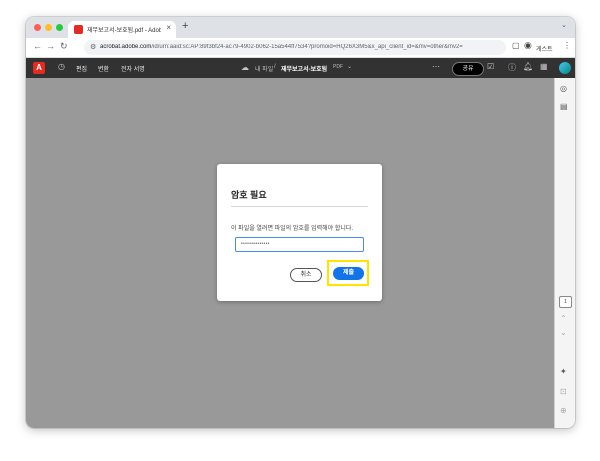  I want to click on page-up-chevron-icon: ⌃, so click(563, 318).